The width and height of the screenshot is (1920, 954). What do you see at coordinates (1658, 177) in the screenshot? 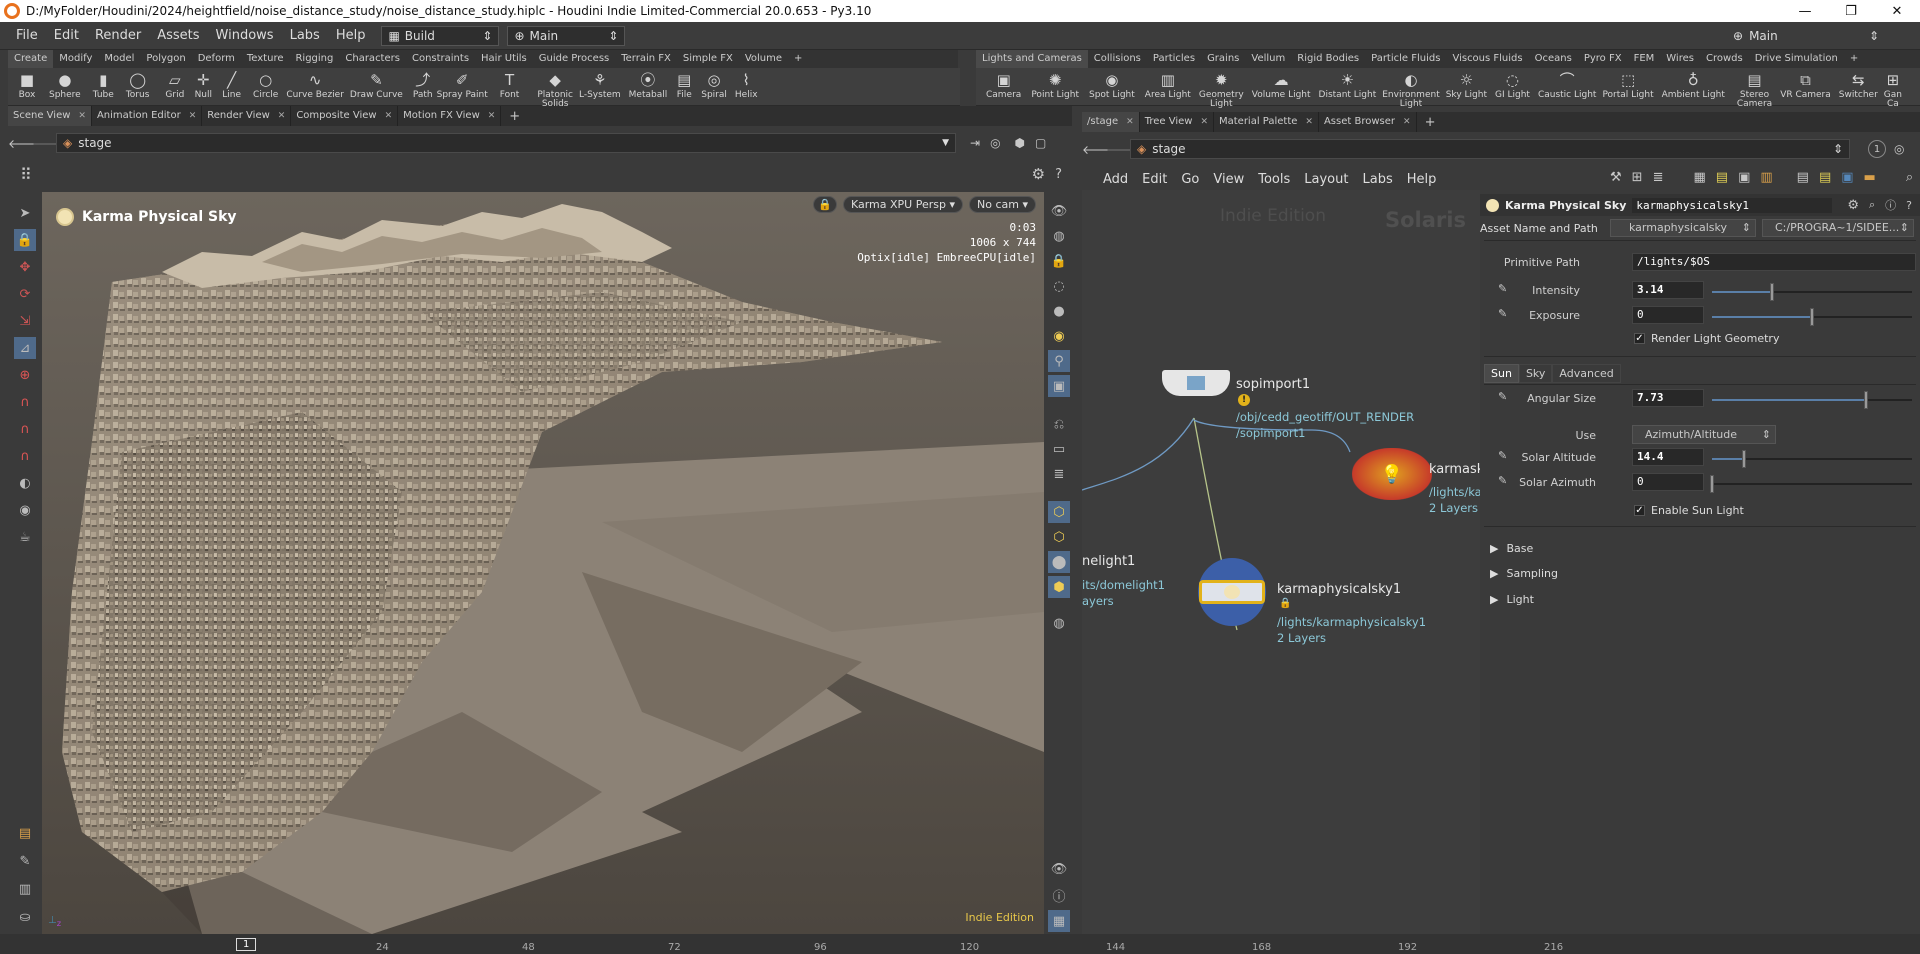
I see `list-icon: ≣` at bounding box center [1658, 177].